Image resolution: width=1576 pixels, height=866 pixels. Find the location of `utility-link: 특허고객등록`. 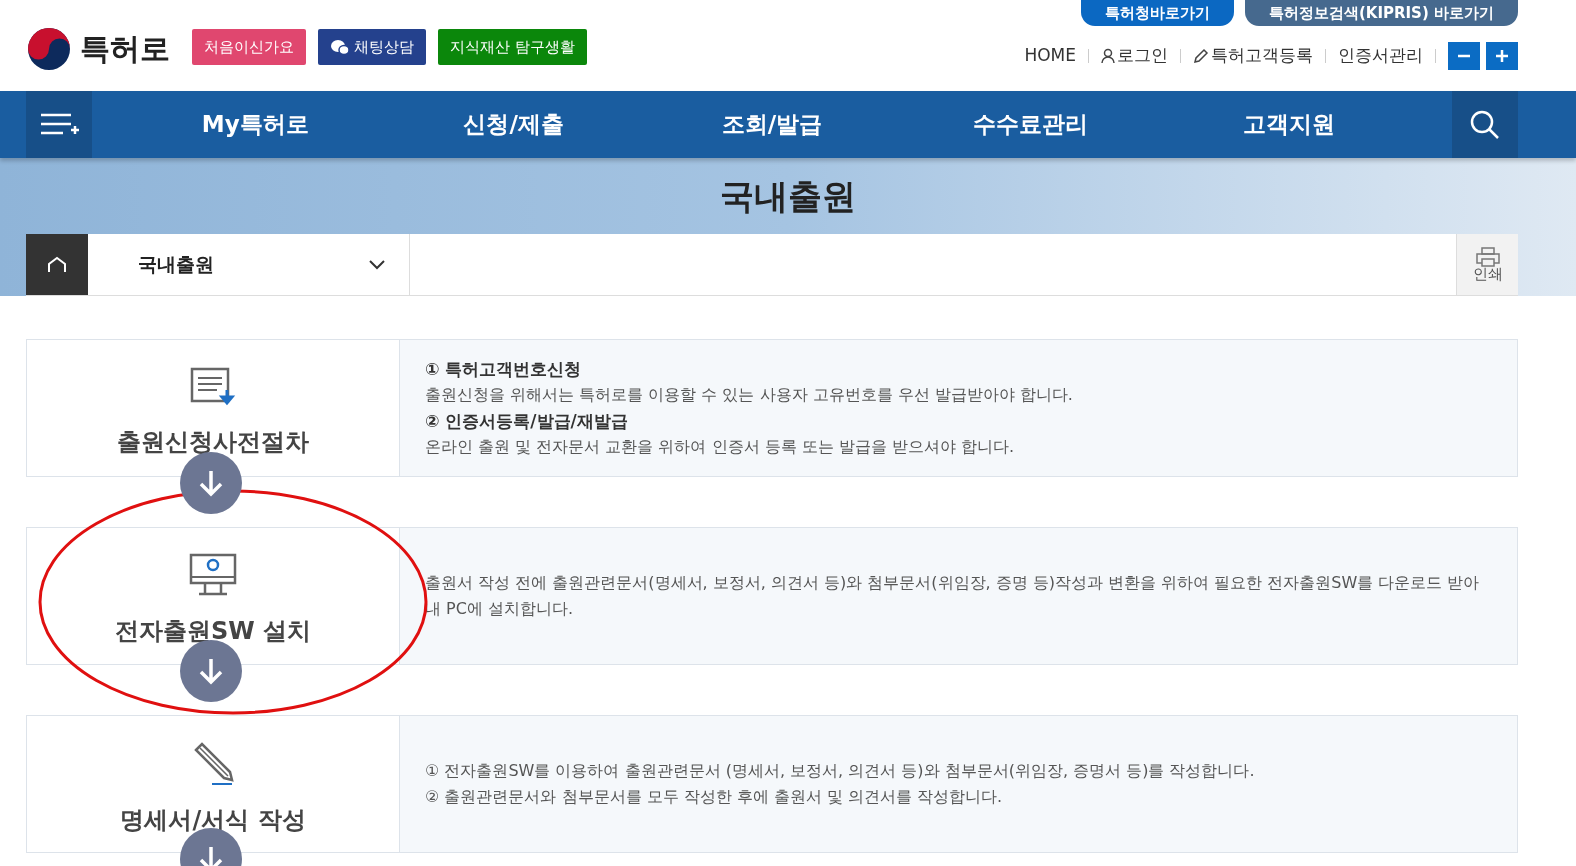

utility-link: 특허고객등록 is located at coordinates (1253, 56).